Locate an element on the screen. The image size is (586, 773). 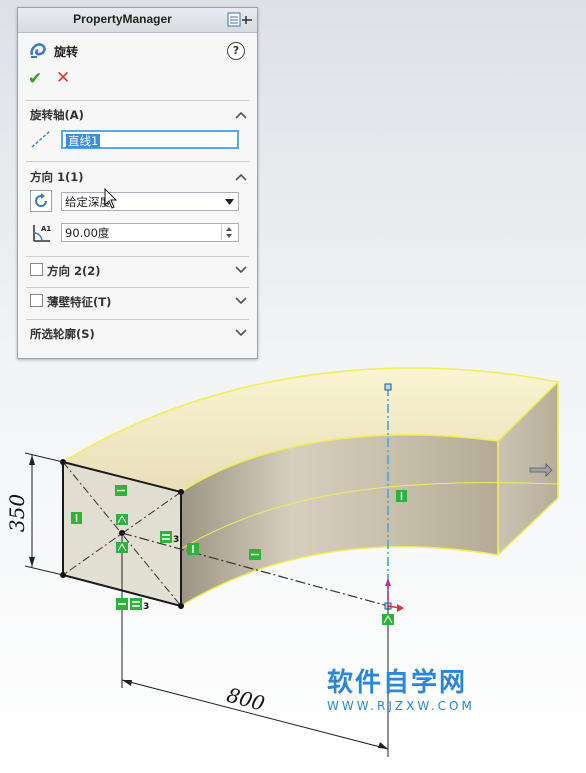
help-button: ? is located at coordinates (236, 51).